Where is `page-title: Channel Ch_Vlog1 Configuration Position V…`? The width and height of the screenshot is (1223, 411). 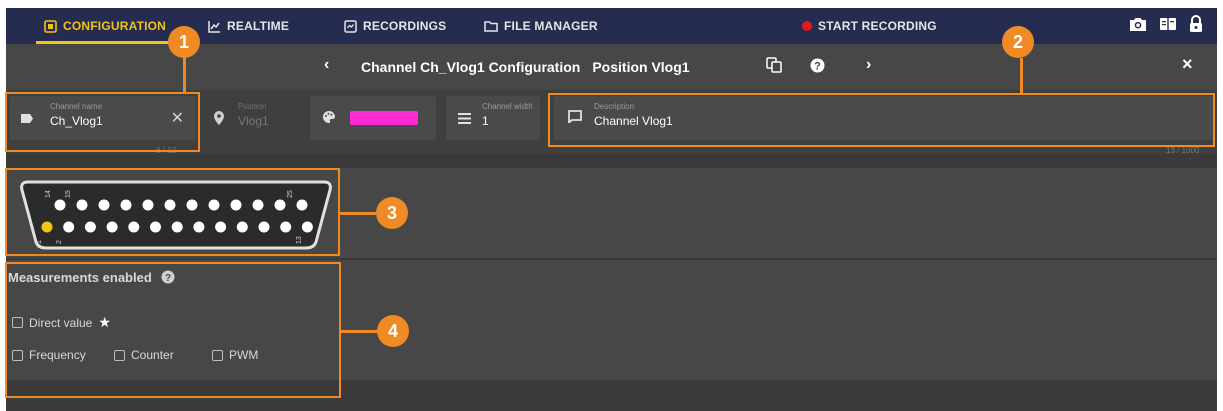 page-title: Channel Ch_Vlog1 Configuration Position V… is located at coordinates (525, 67).